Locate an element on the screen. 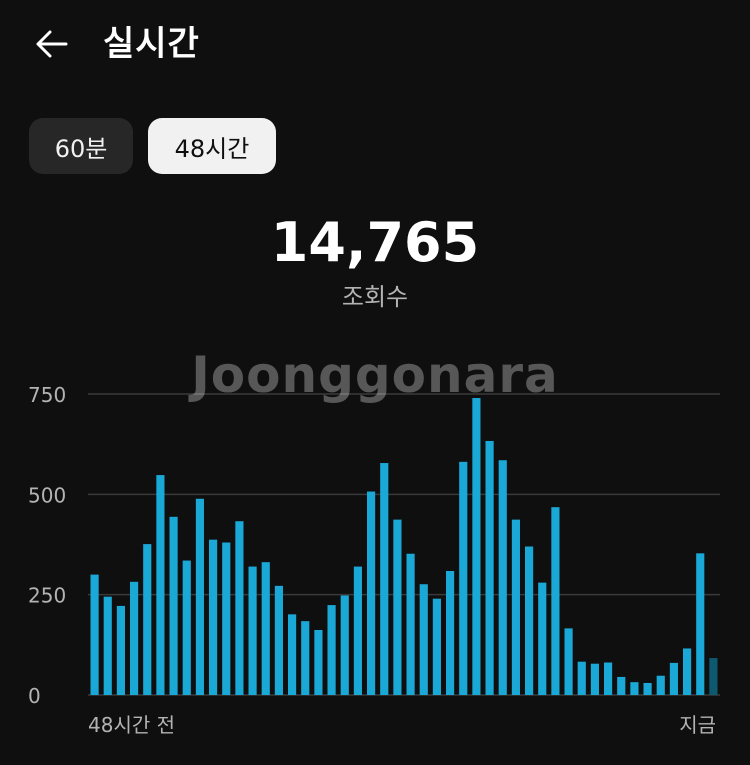 Image resolution: width=750 pixels, height=765 pixels. back-button is located at coordinates (52, 44).